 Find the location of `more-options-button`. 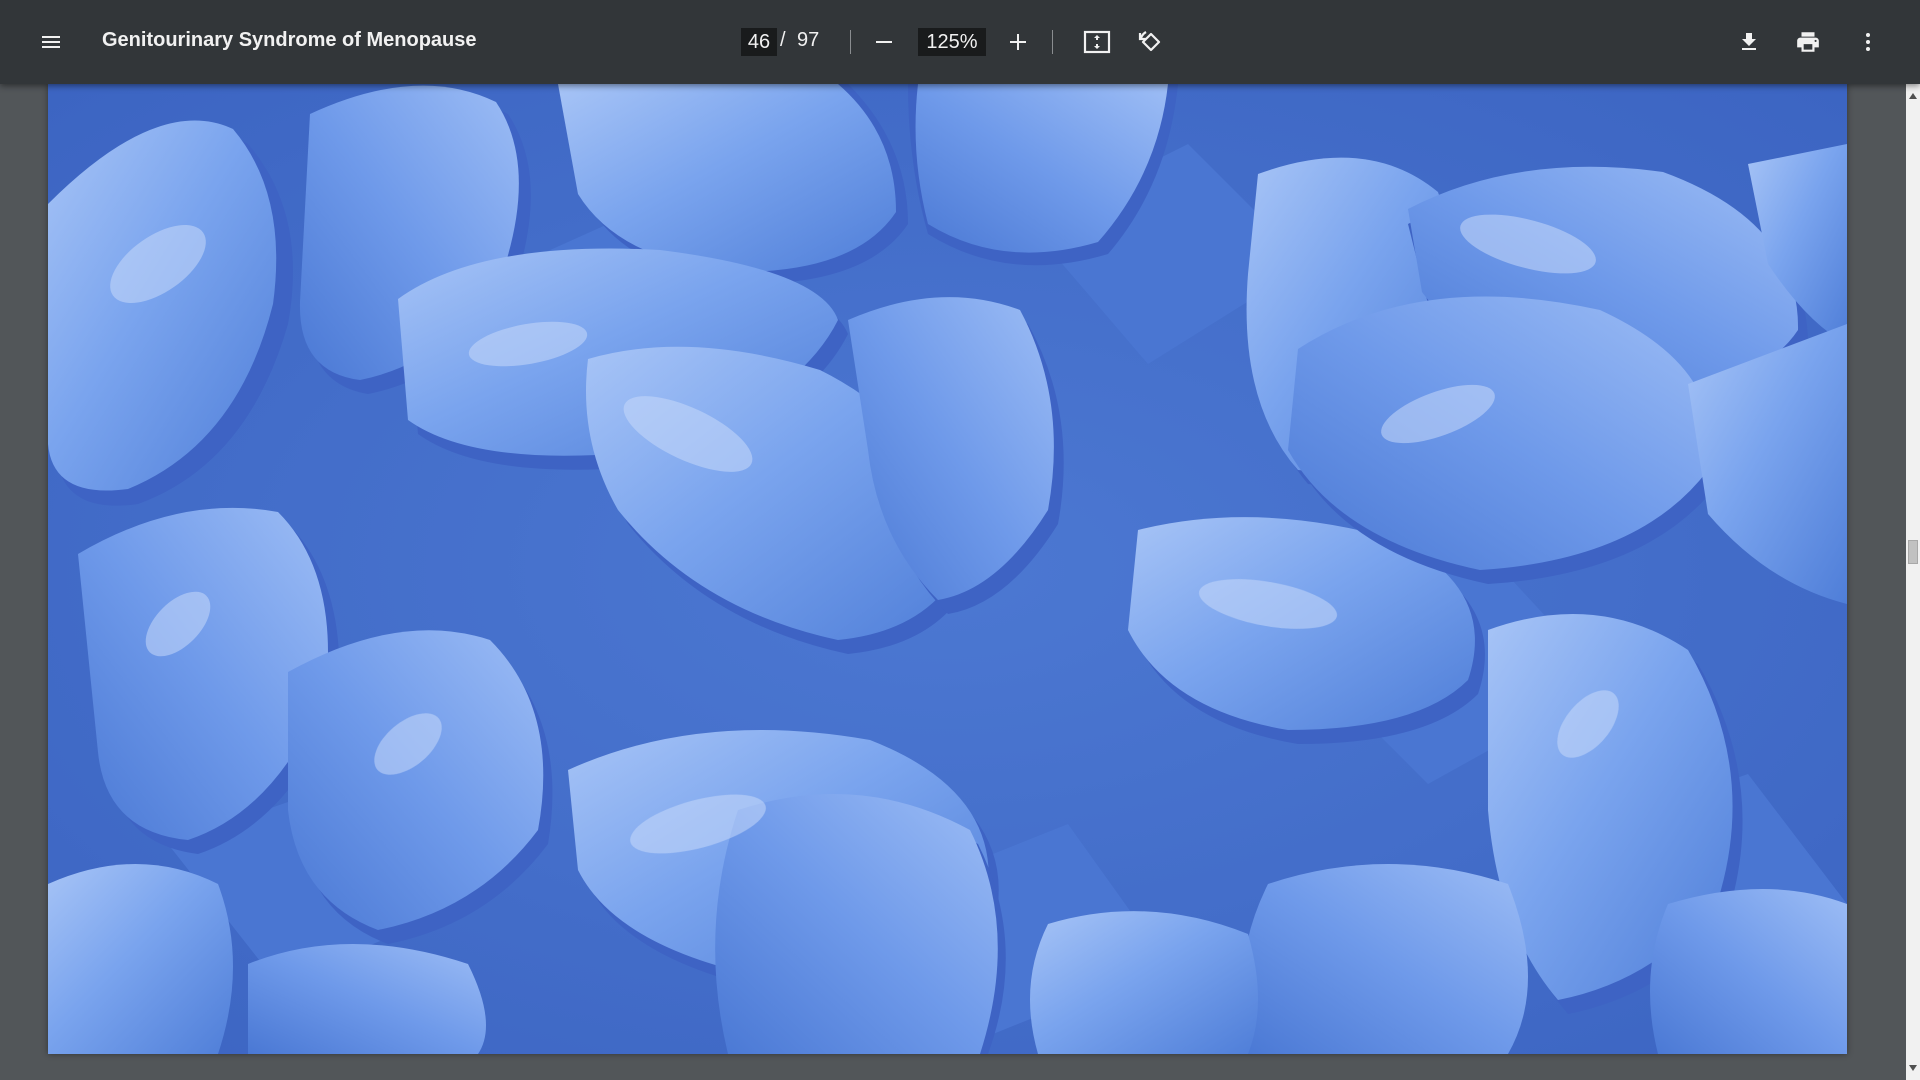

more-options-button is located at coordinates (1868, 42).